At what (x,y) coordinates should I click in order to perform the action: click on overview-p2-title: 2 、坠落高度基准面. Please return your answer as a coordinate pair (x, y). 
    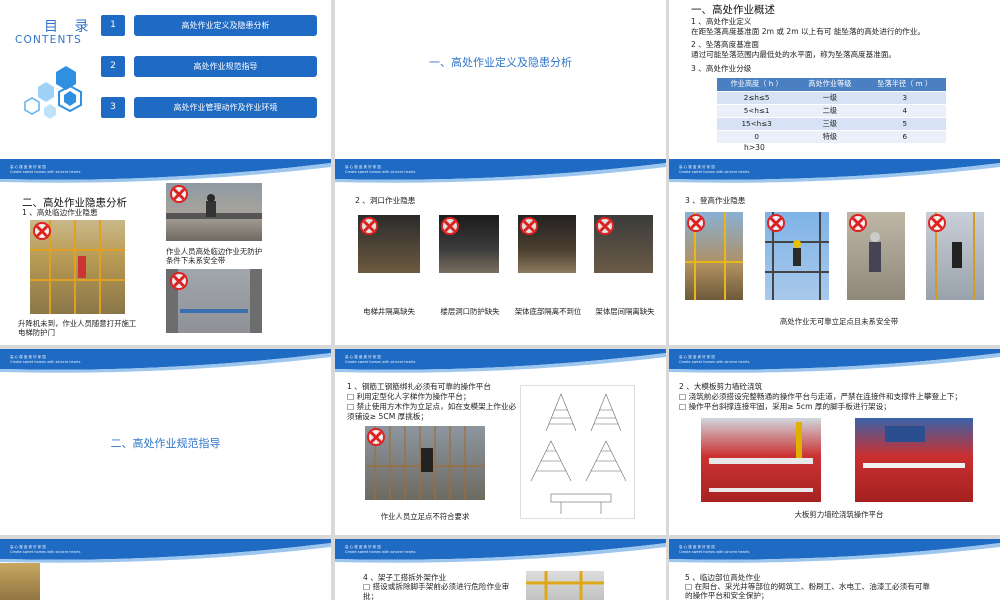
    Looking at the image, I should click on (725, 44).